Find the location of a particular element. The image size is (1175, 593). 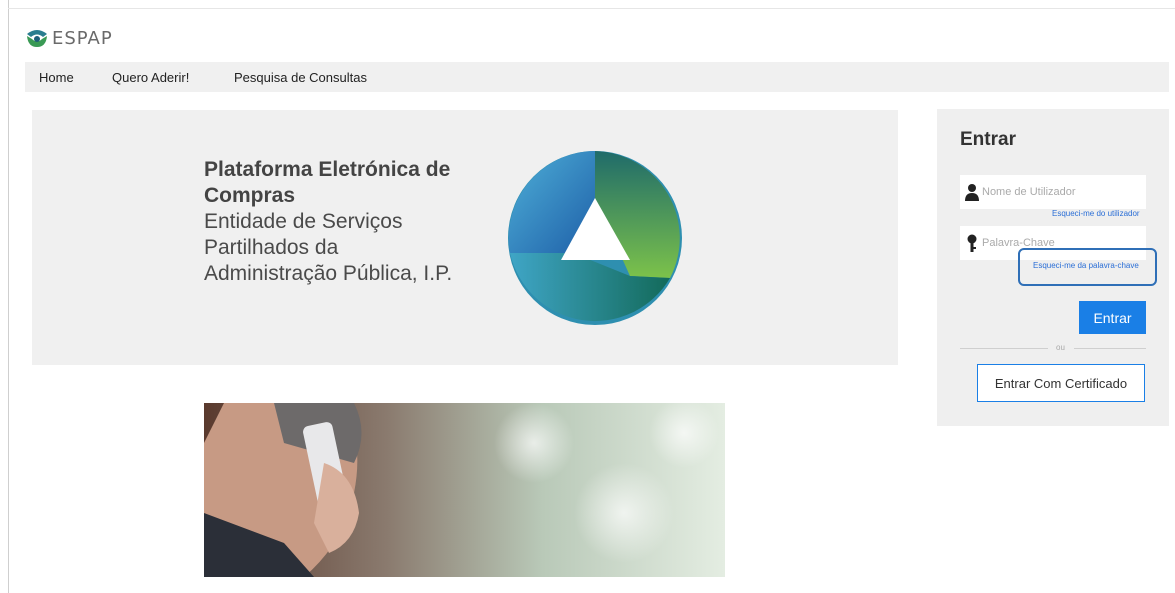

user-icon is located at coordinates (972, 192).